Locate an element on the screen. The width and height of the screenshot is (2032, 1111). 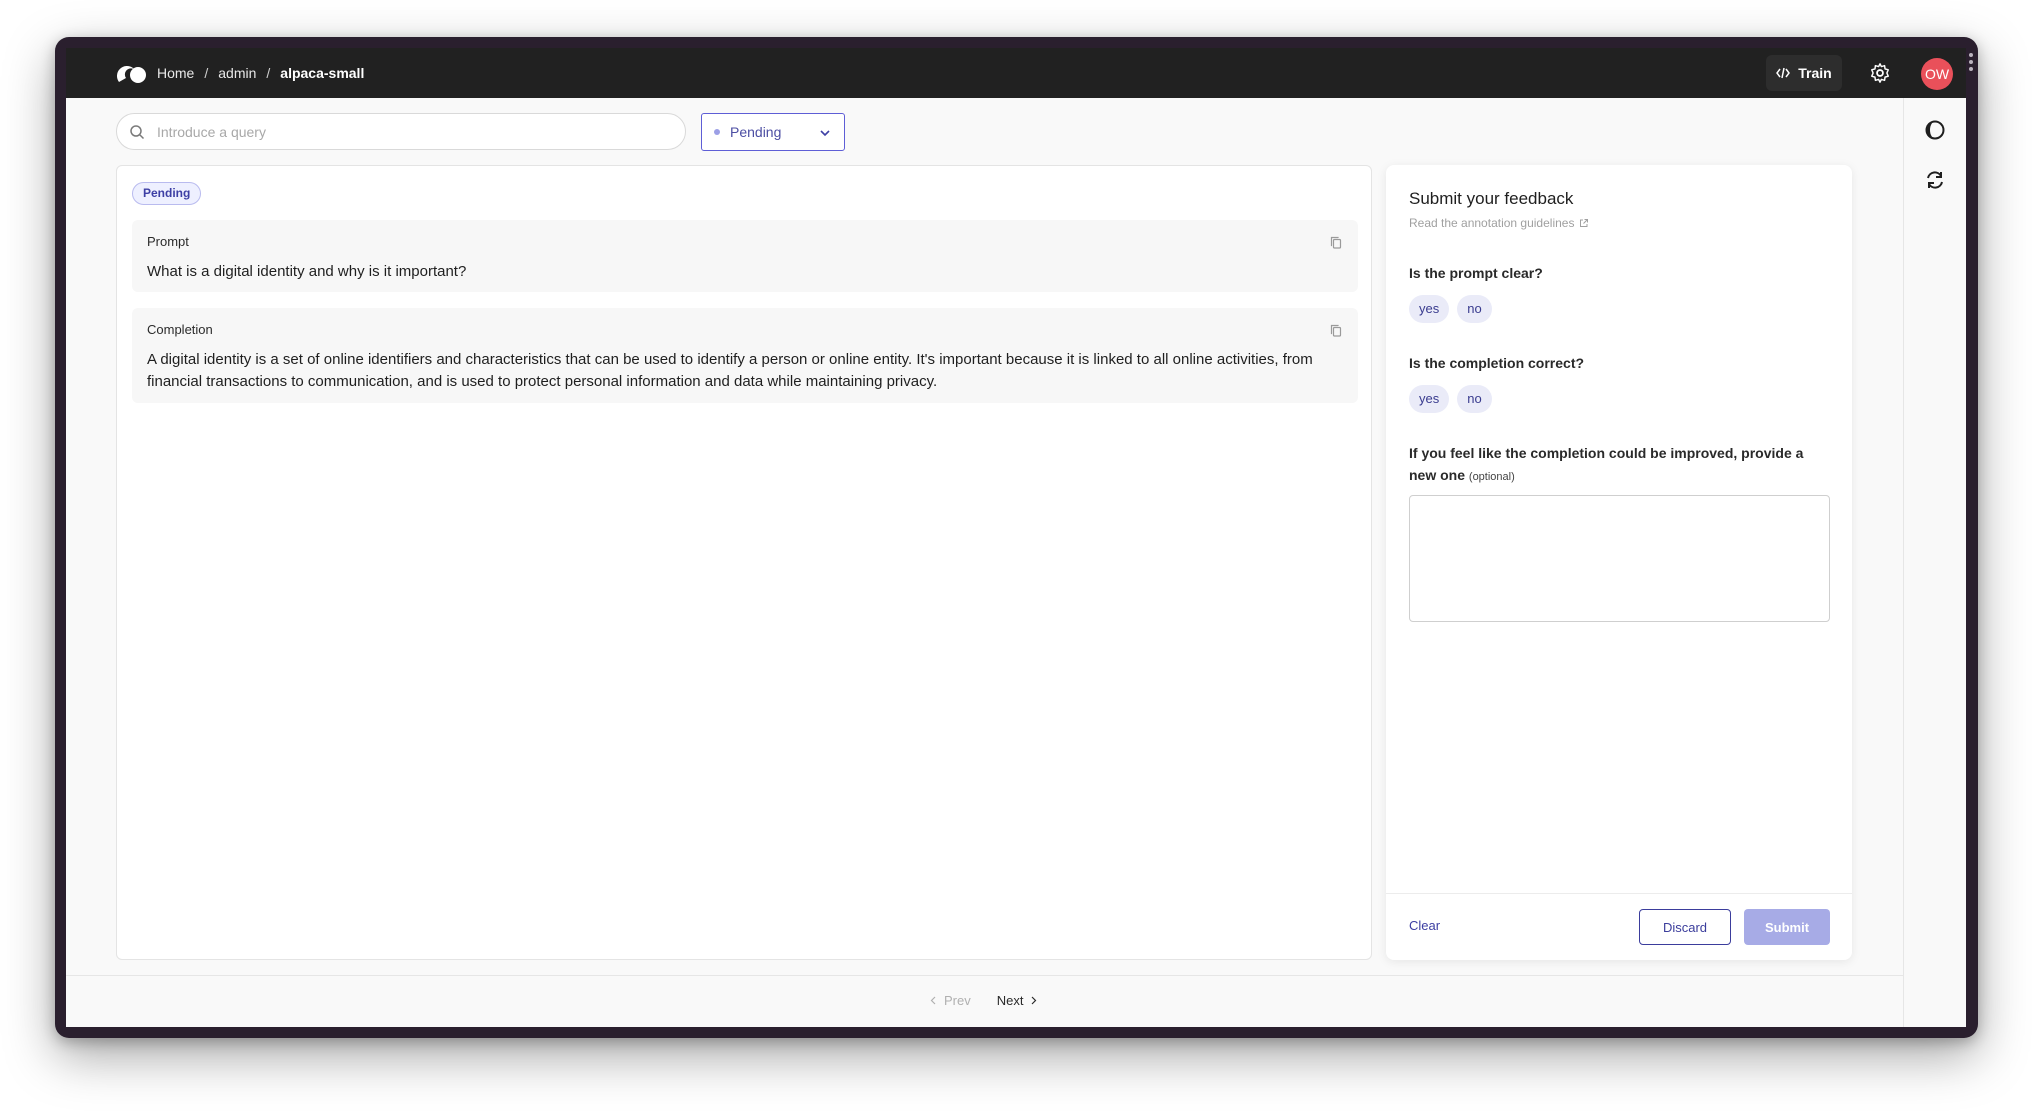
contrast-icon is located at coordinates (1935, 130).